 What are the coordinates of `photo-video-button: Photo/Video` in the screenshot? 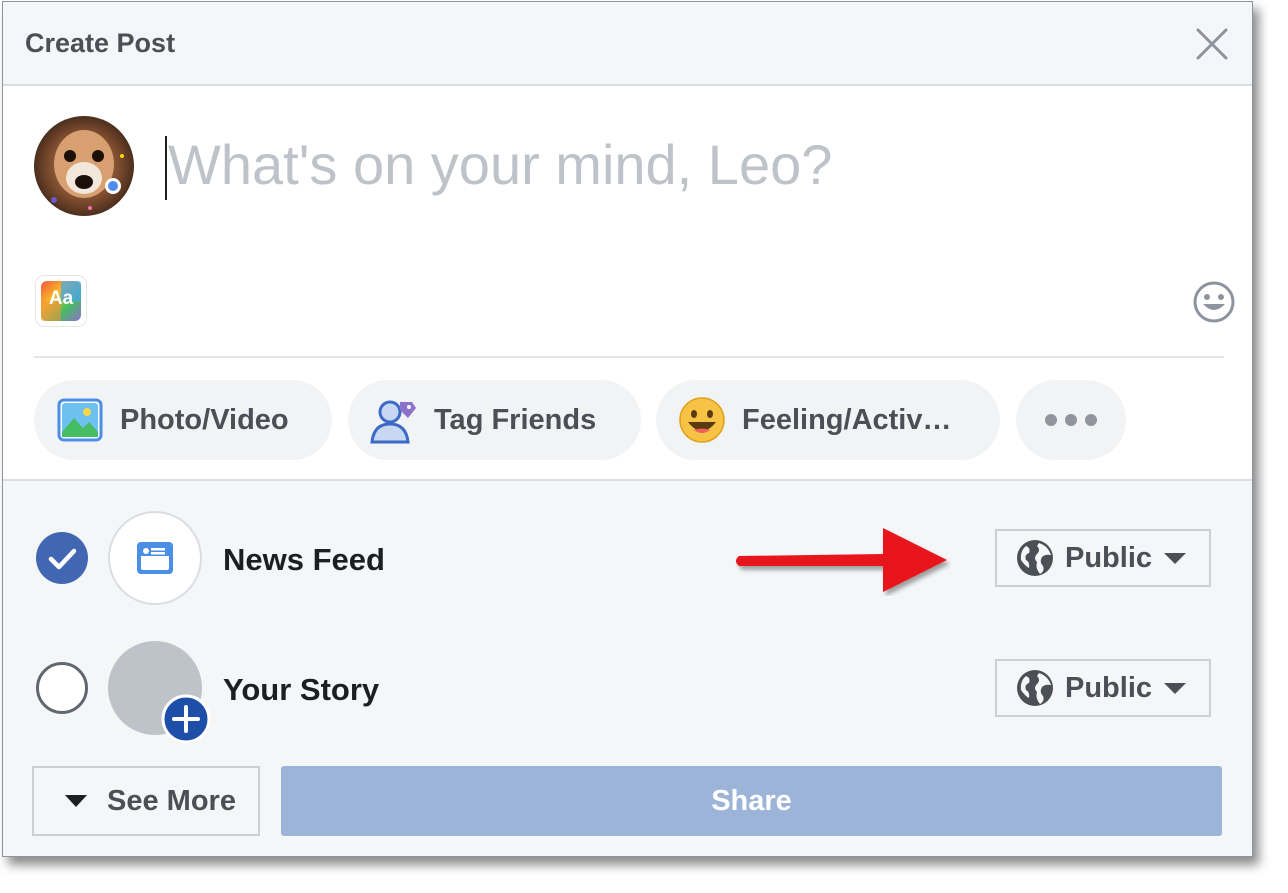 It's located at (183, 420).